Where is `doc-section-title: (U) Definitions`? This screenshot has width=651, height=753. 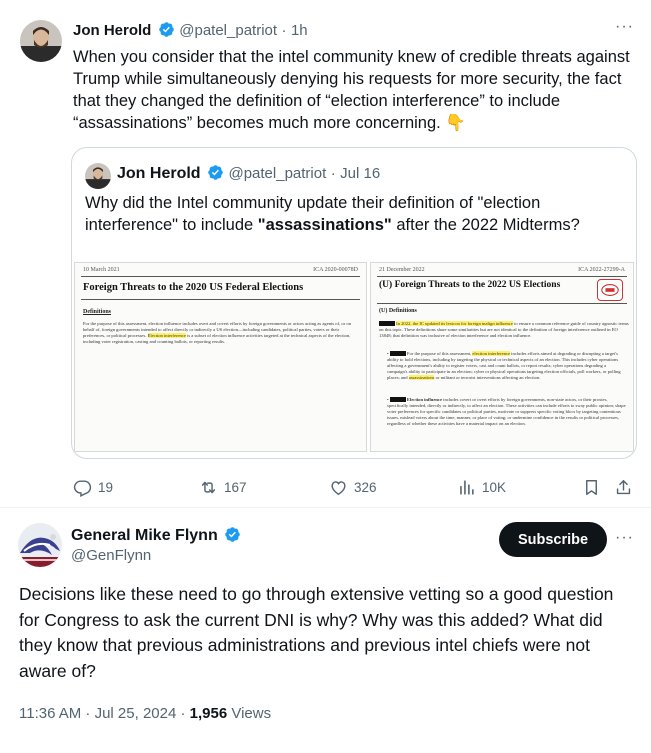
doc-section-title: (U) Definitions is located at coordinates (398, 311).